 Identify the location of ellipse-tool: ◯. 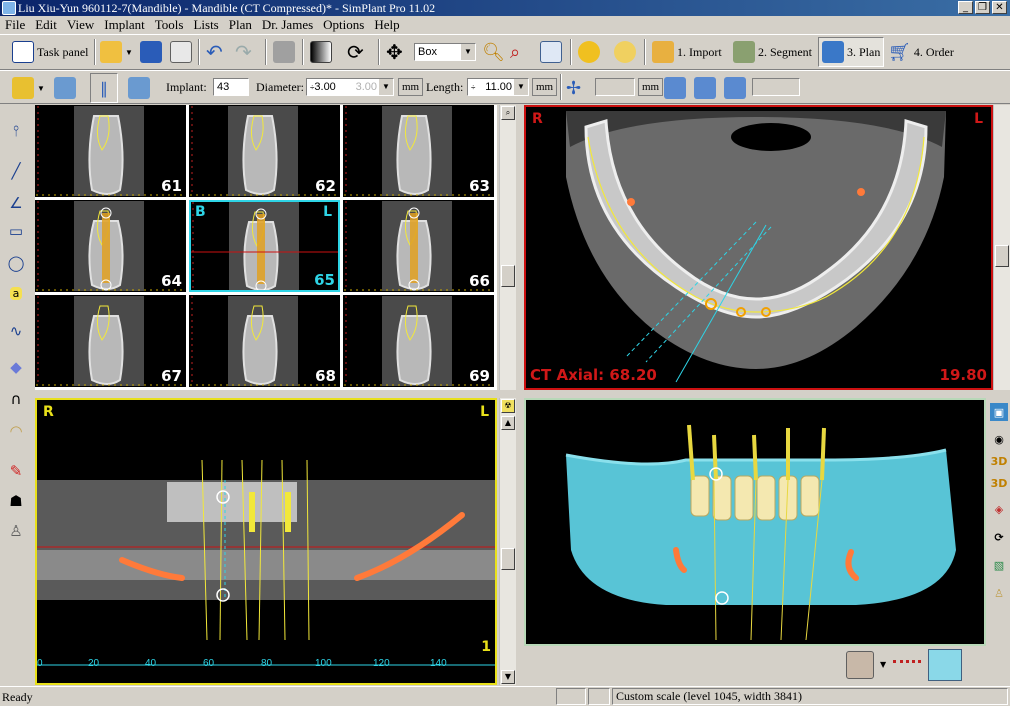
(16, 263).